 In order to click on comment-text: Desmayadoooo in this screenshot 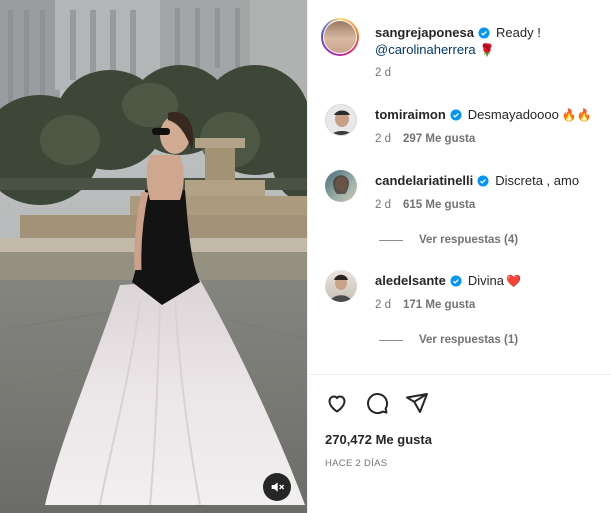, I will do `click(513, 114)`.